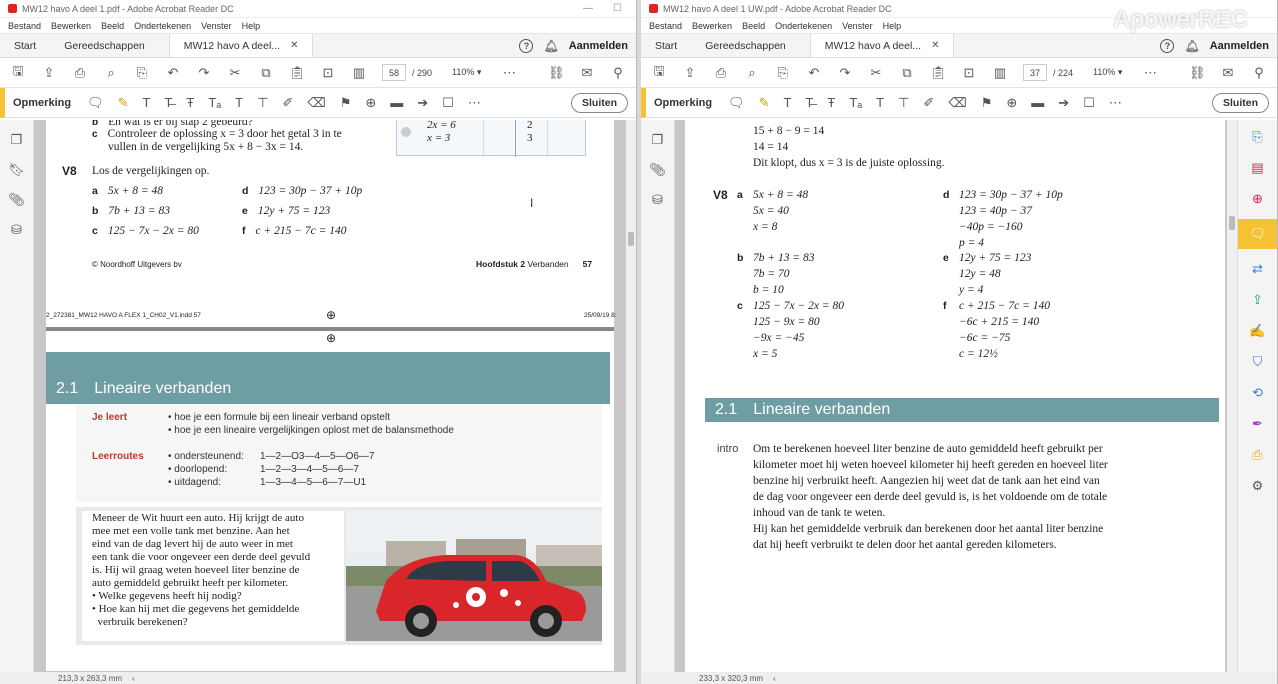 This screenshot has height=684, width=1278. I want to click on line-icon: ▬, so click(396, 102).